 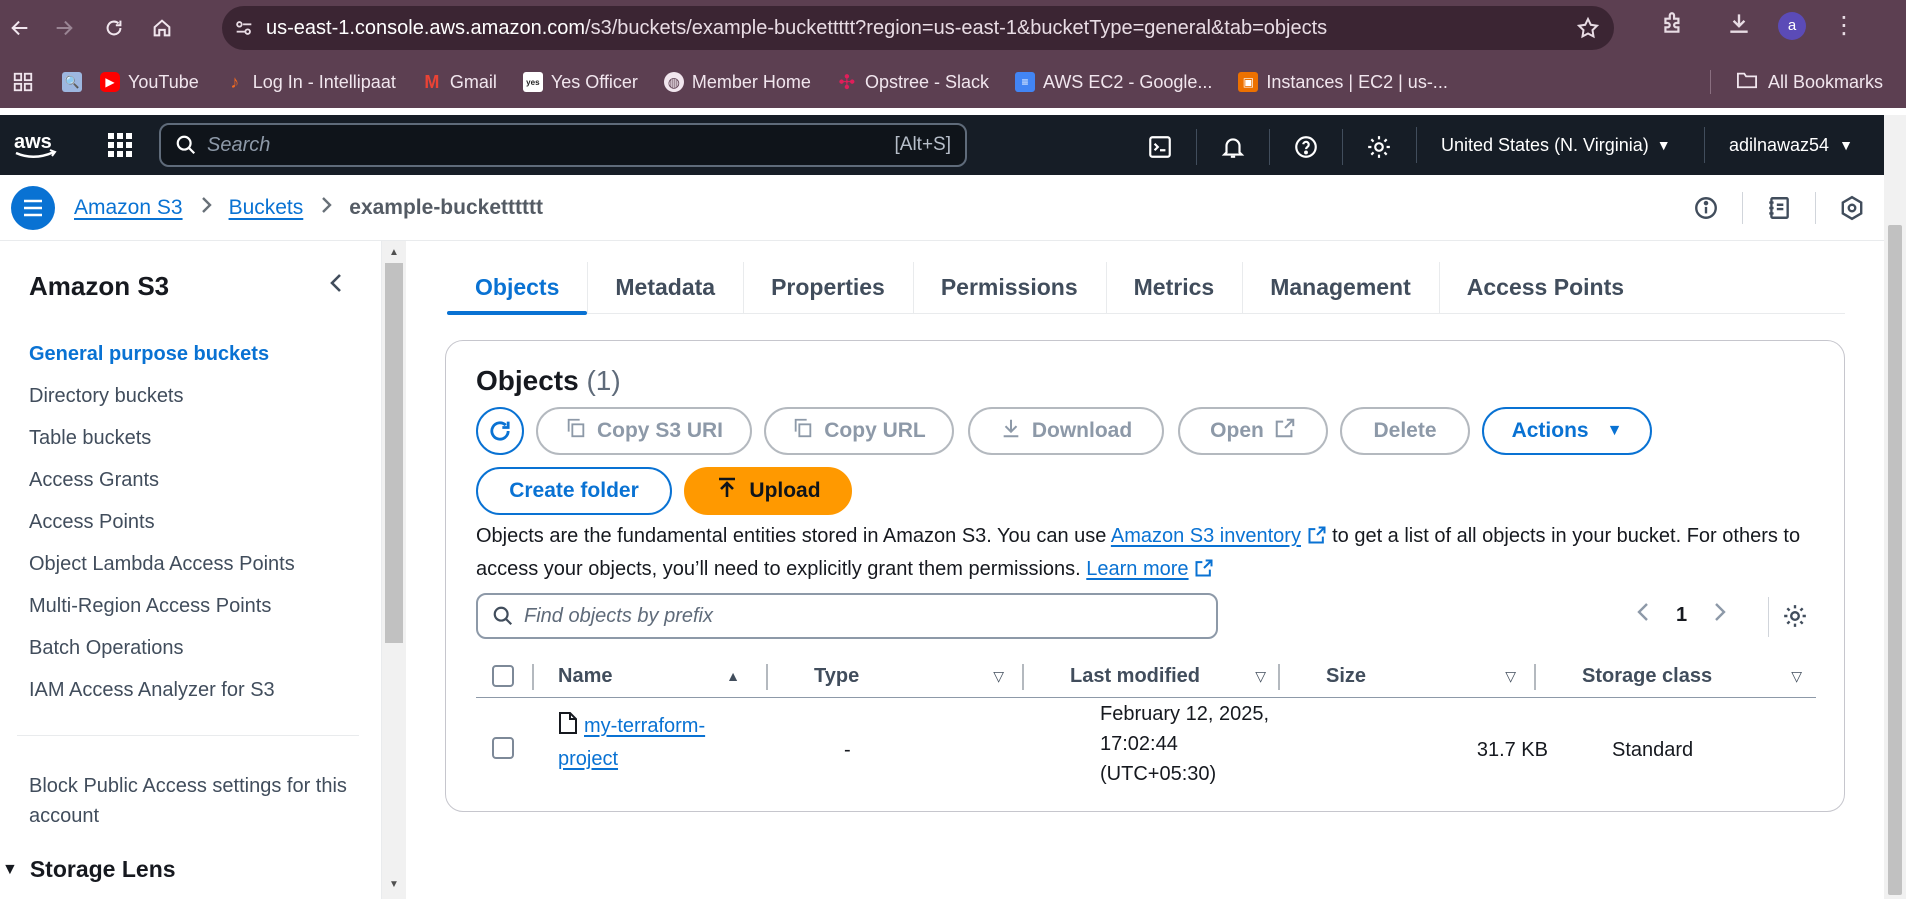 What do you see at coordinates (162, 648) in the screenshot?
I see `sidebar-item-batch-operations: Batch Operations` at bounding box center [162, 648].